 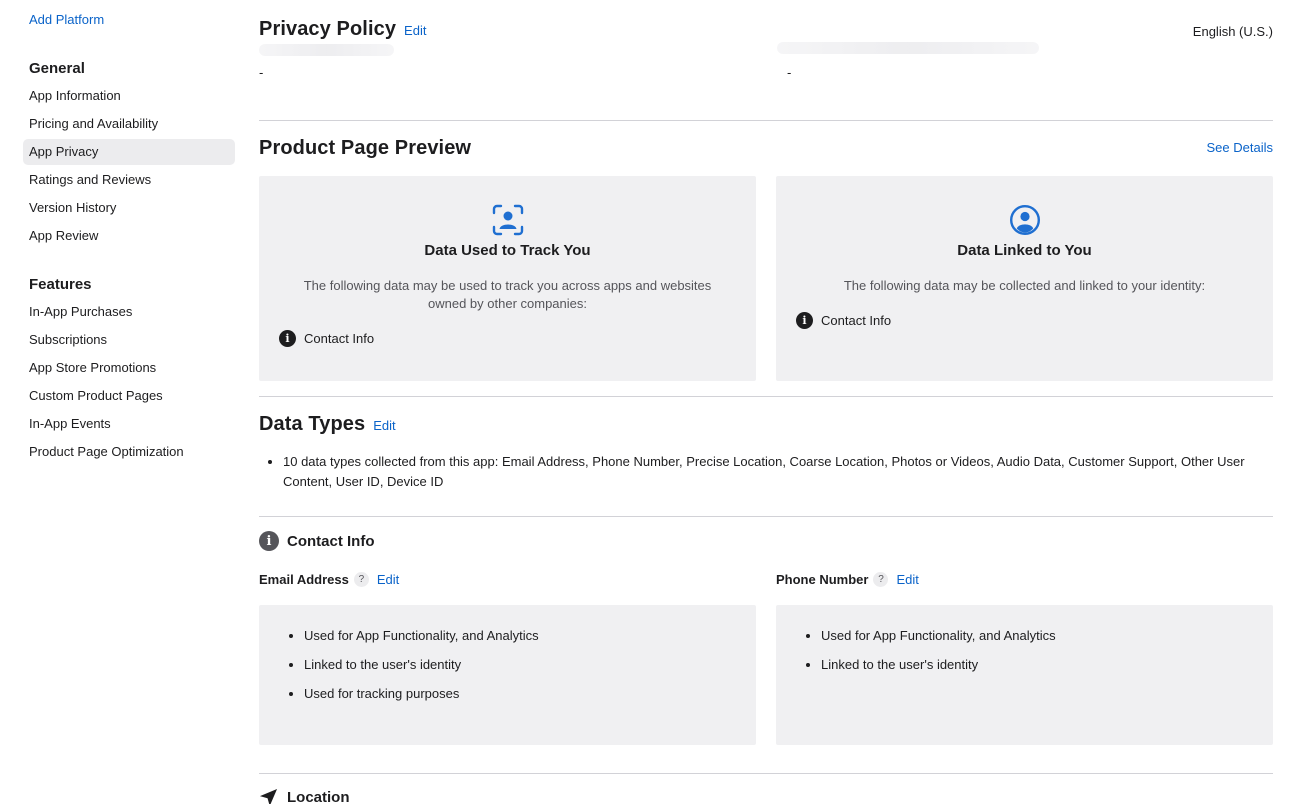 I want to click on linked-card-item: i Contact Info, so click(x=843, y=320).